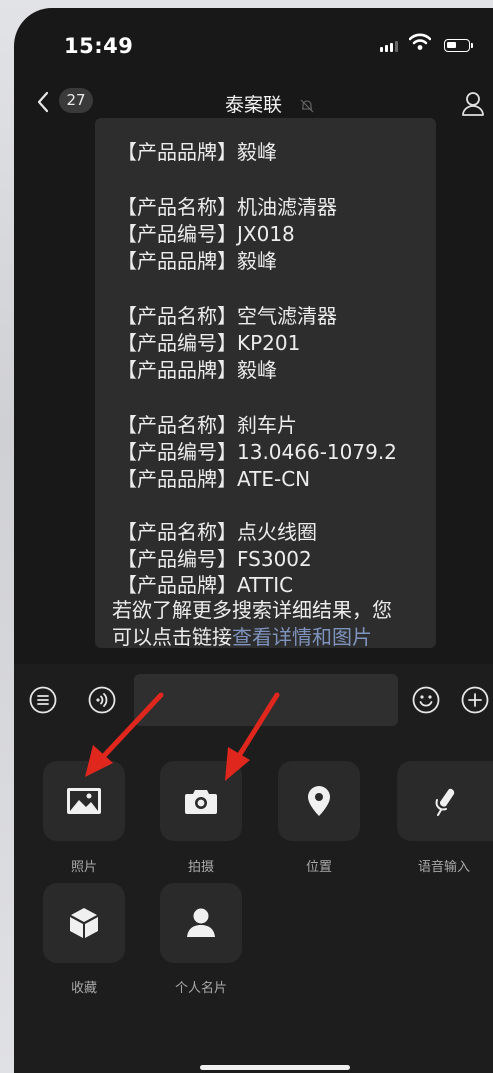 The height and width of the screenshot is (1073, 493). I want to click on location-icon, so click(319, 801).